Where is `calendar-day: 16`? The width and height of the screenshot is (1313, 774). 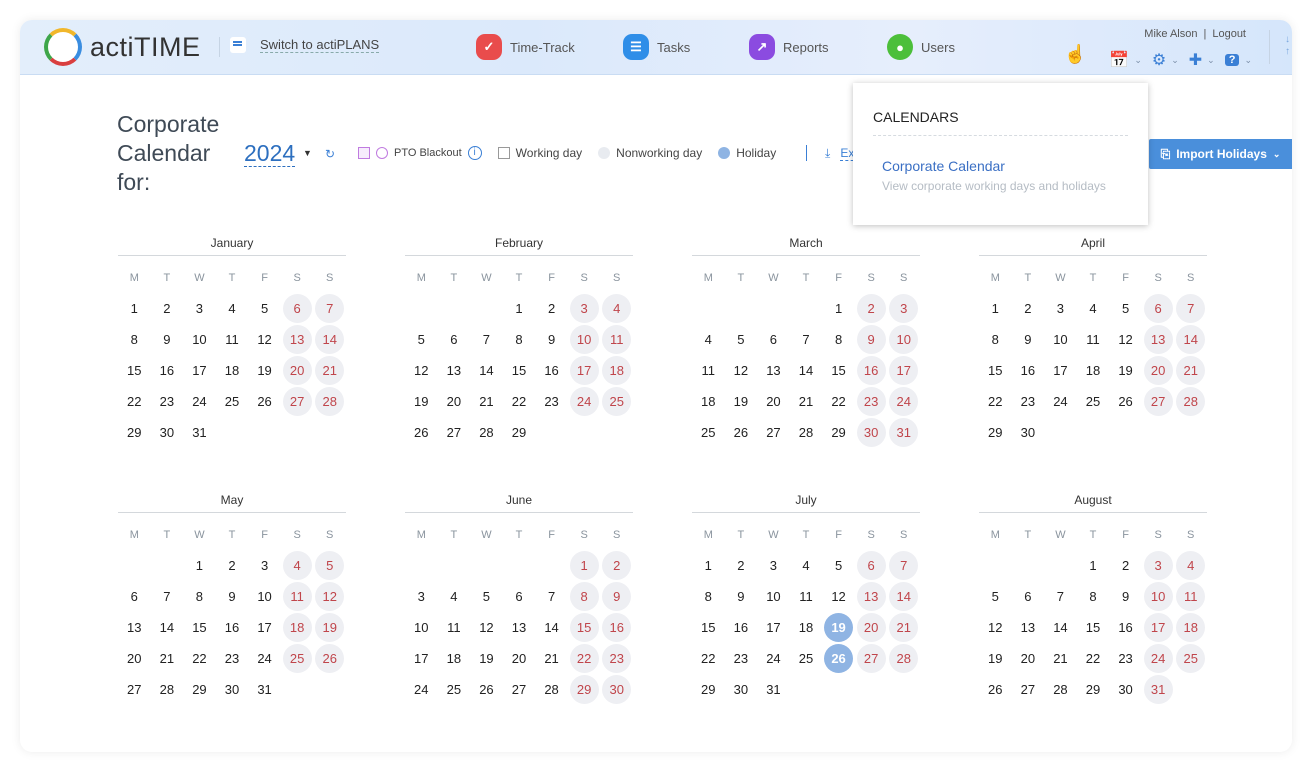
calendar-day: 16 is located at coordinates (166, 370).